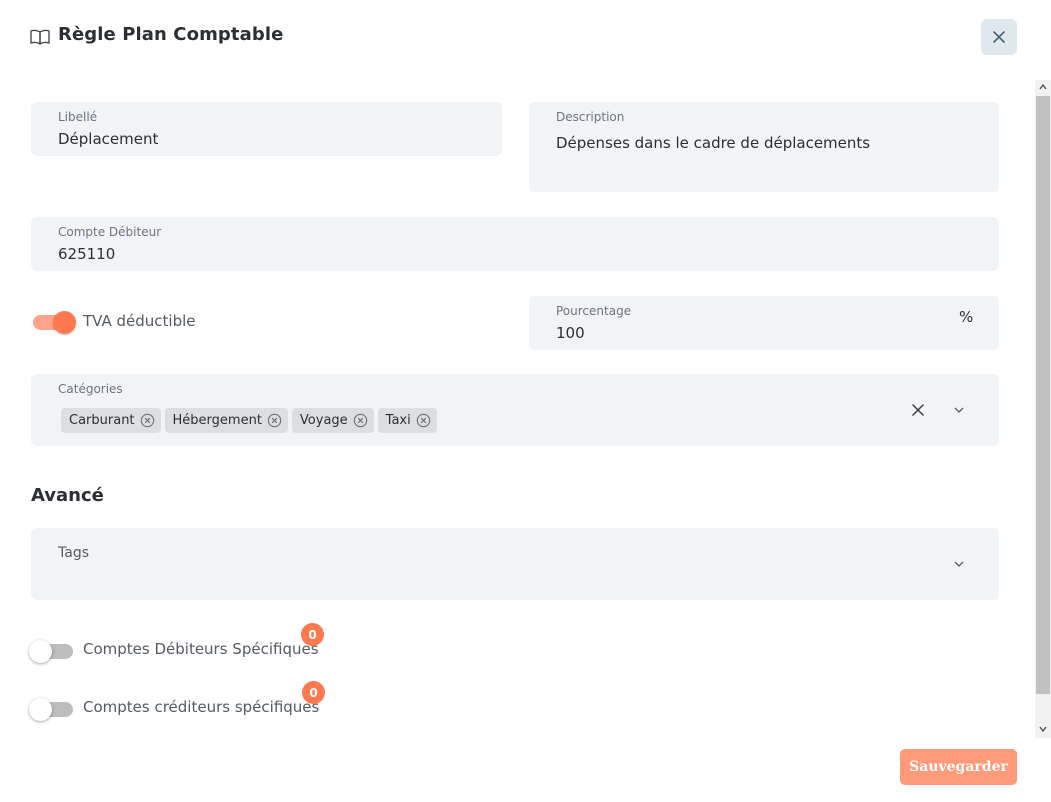 This screenshot has width=1051, height=802. Describe the element at coordinates (110, 232) in the screenshot. I see `compte-debiteur-label: Compte Débiteur` at that location.